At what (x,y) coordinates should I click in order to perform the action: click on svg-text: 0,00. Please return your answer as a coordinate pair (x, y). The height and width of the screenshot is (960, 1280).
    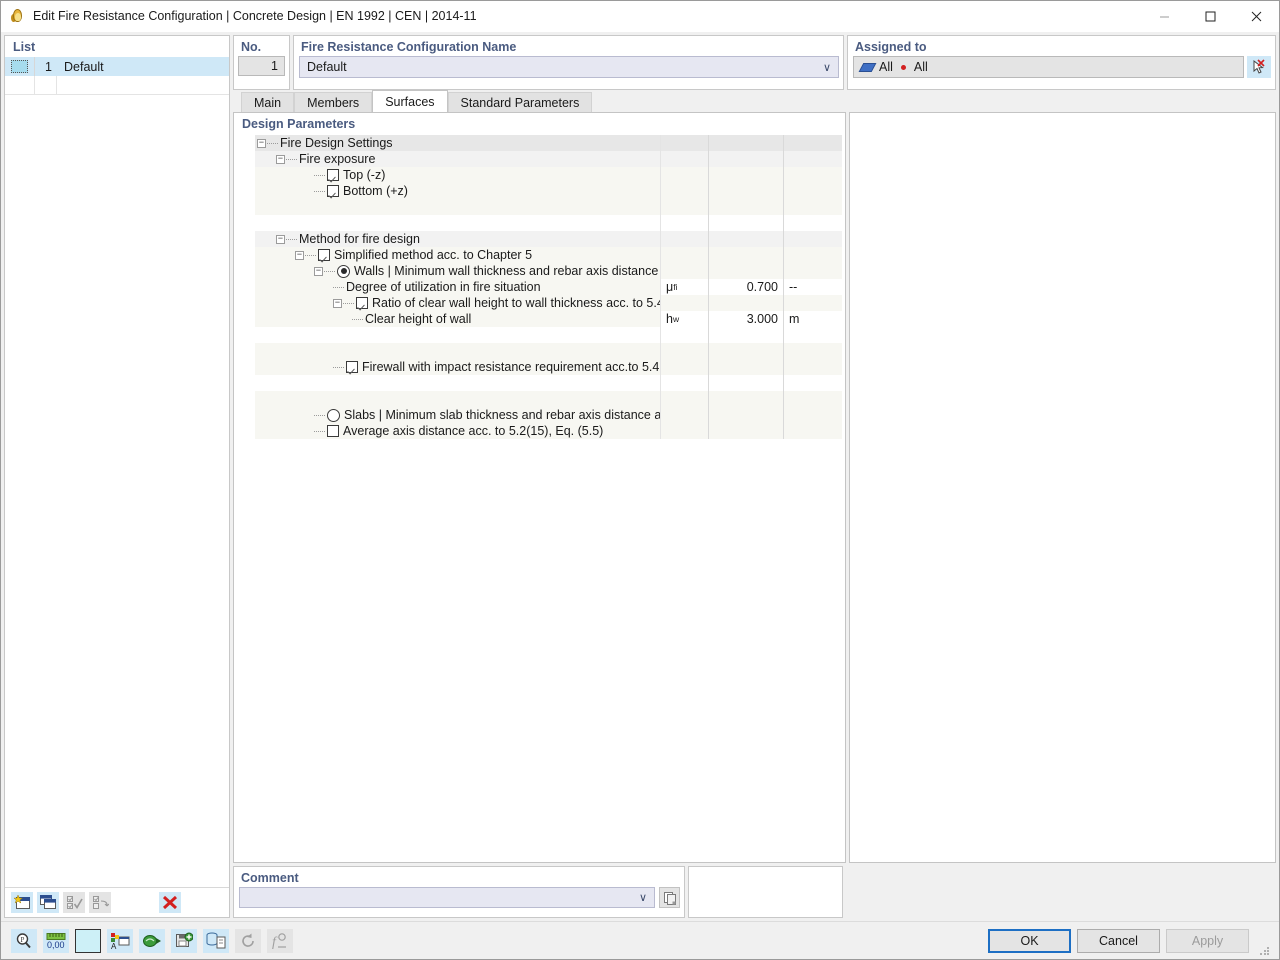
    Looking at the image, I should click on (56, 945).